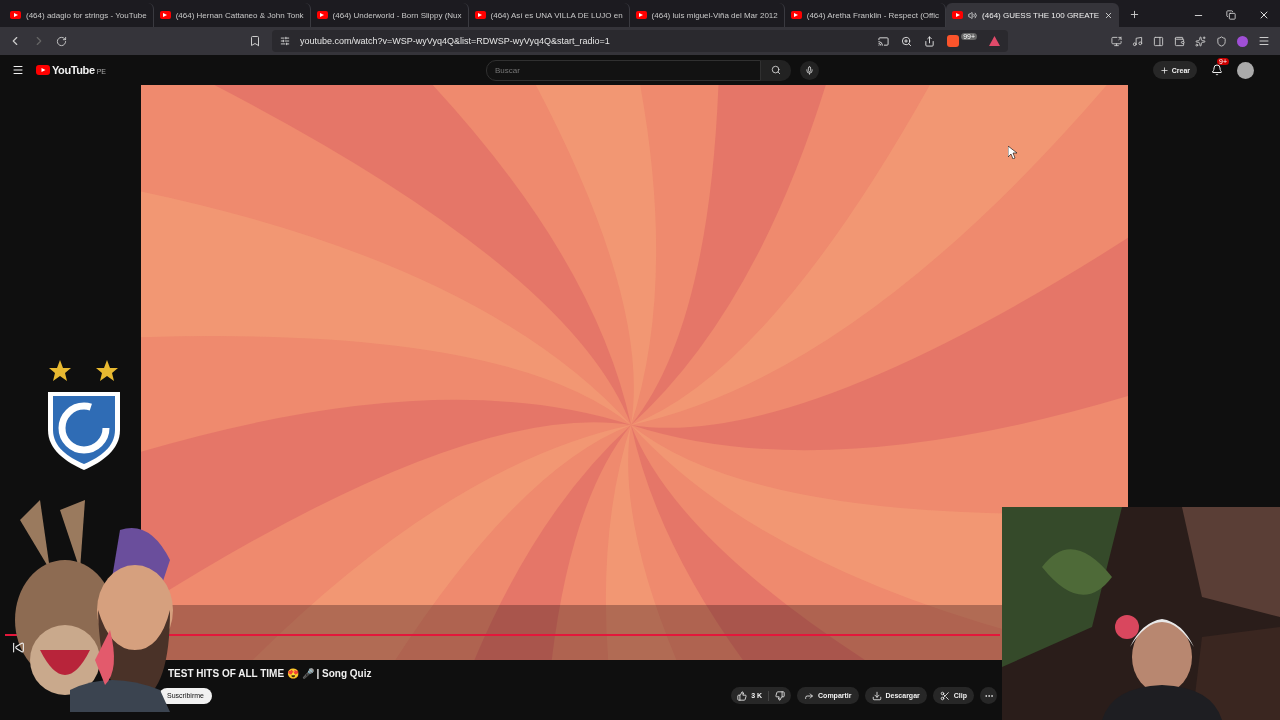 Image resolution: width=1280 pixels, height=720 pixels. Describe the element at coordinates (1041, 15) in the screenshot. I see `tab-title: (464) GUESS THE 100 GREATE` at that location.